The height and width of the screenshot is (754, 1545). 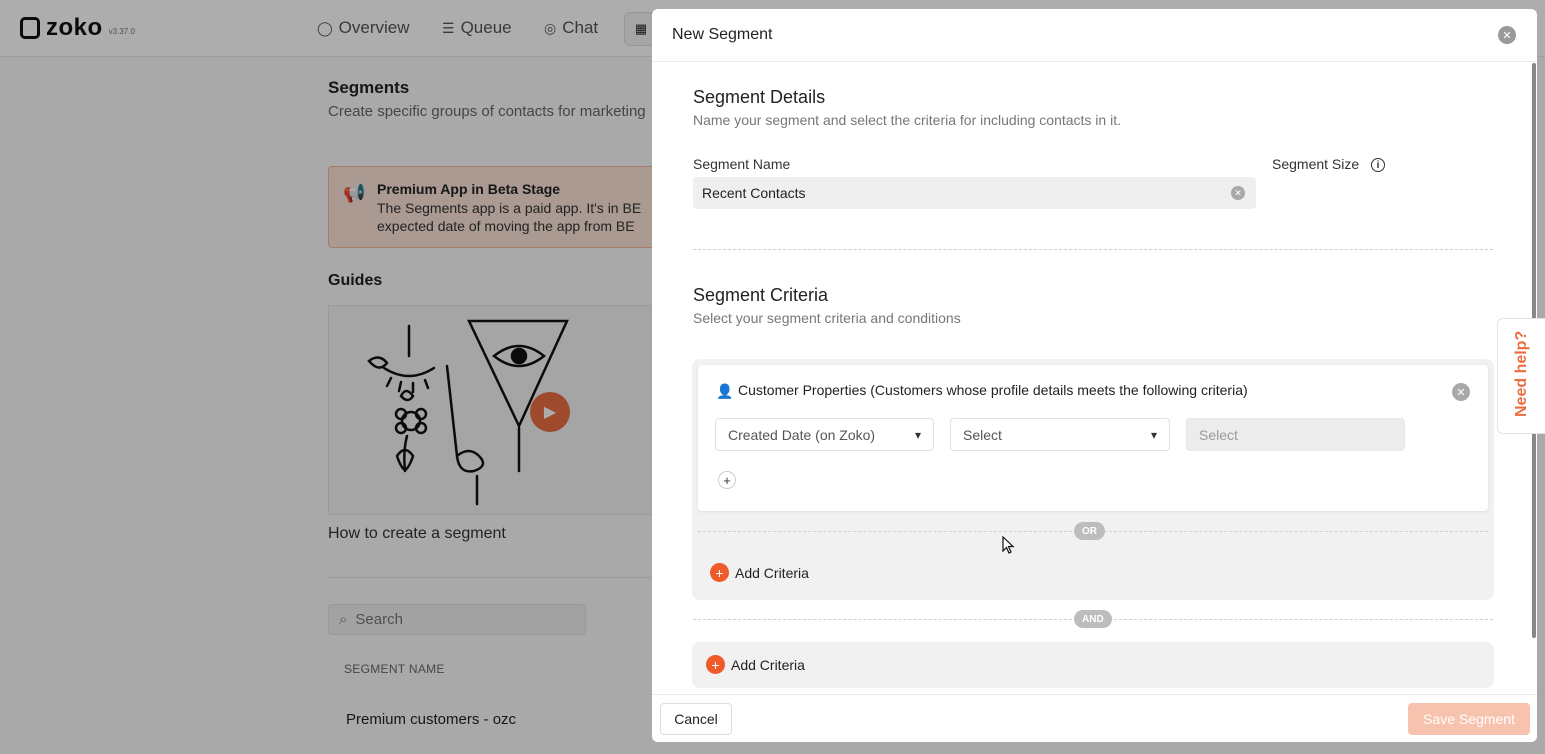 I want to click on add-condition-icon: +, so click(x=727, y=480).